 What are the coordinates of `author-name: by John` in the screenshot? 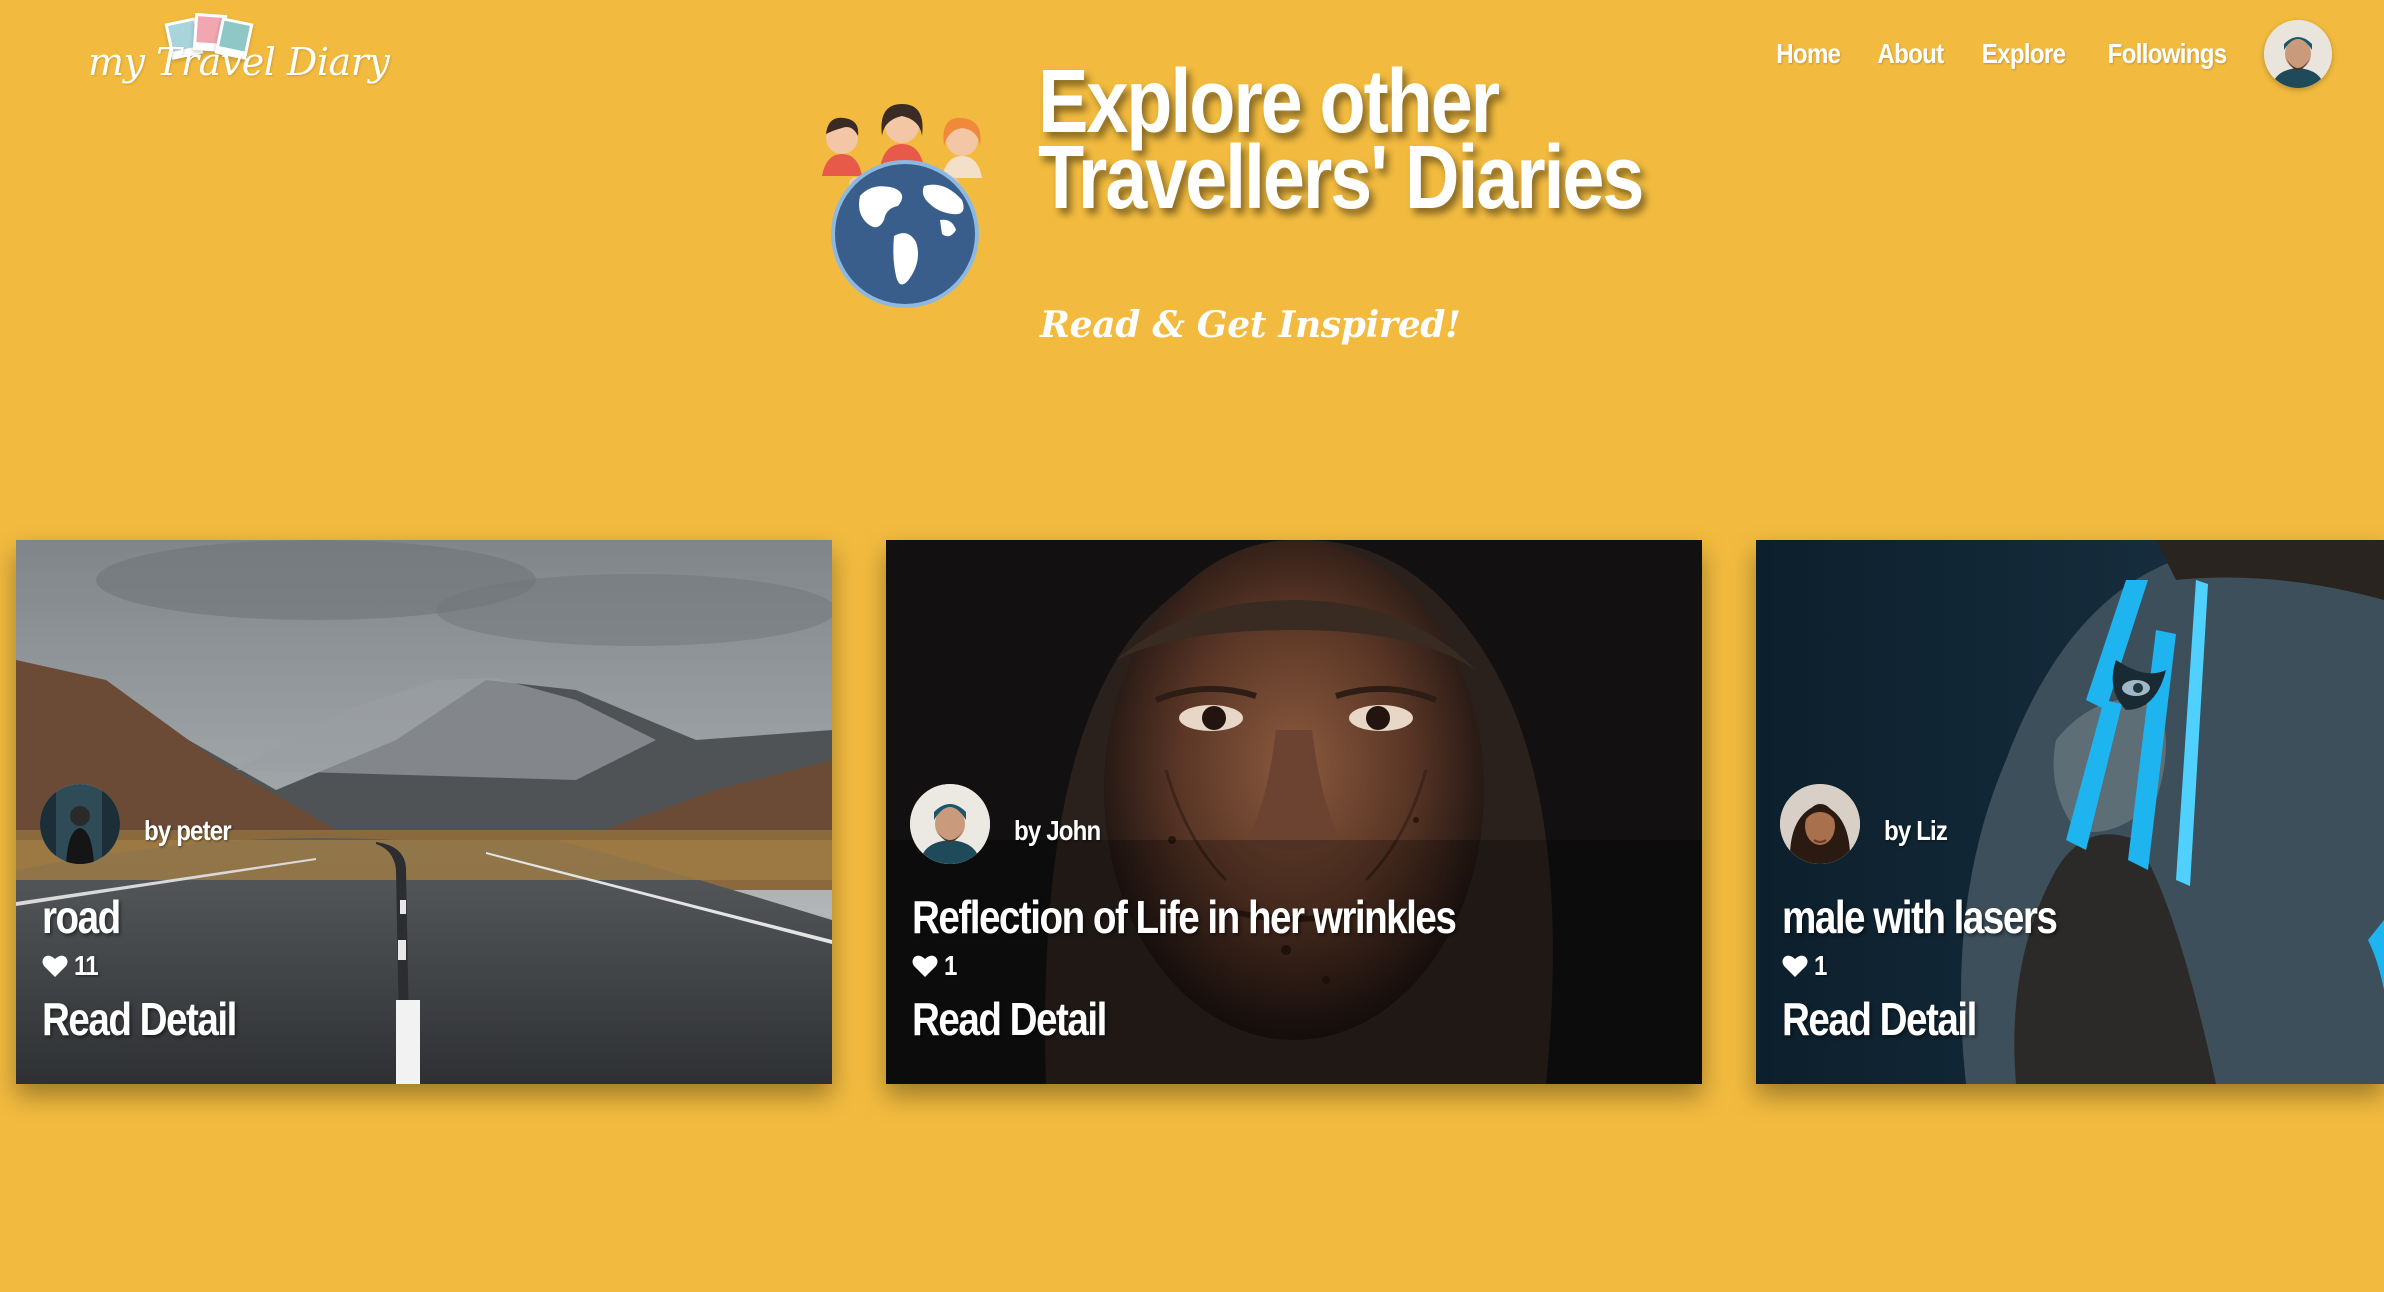 It's located at (1057, 831).